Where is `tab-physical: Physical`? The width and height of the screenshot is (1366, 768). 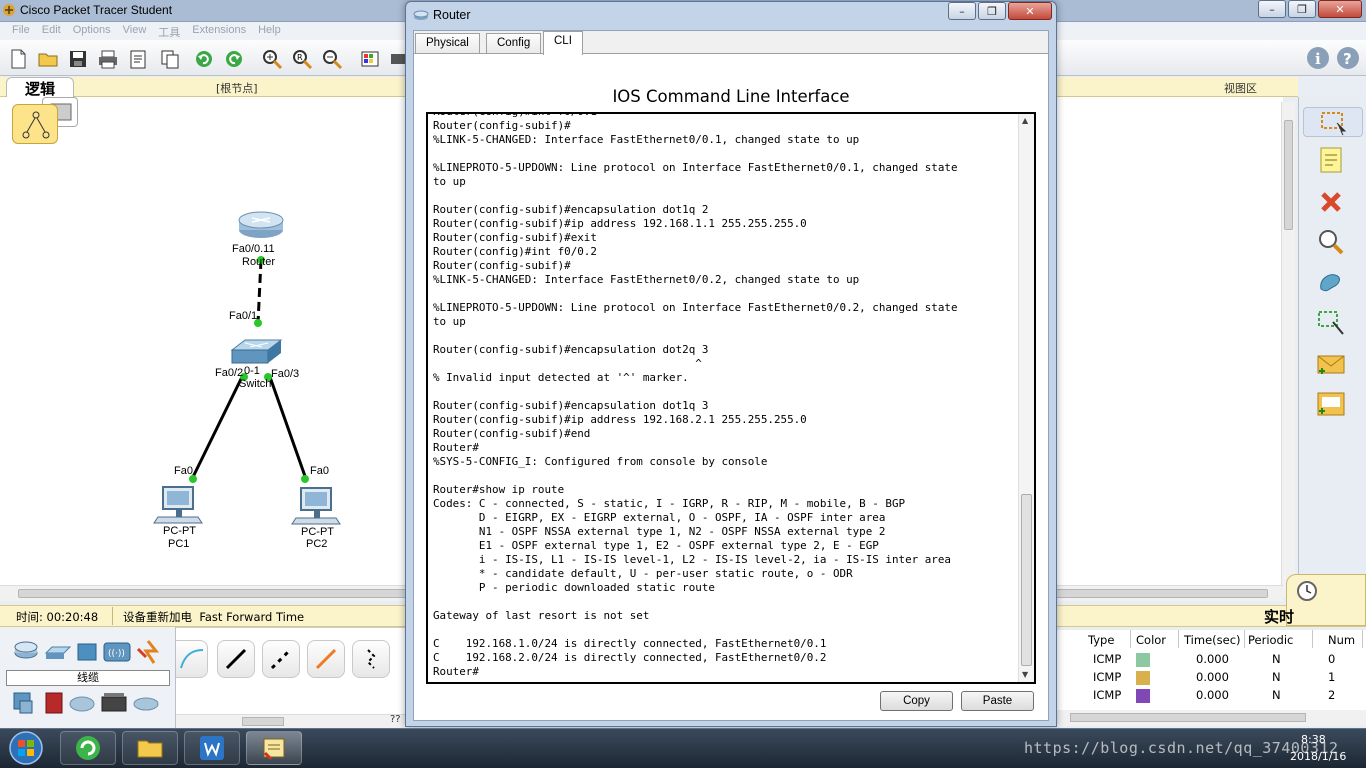 tab-physical: Physical is located at coordinates (447, 43).